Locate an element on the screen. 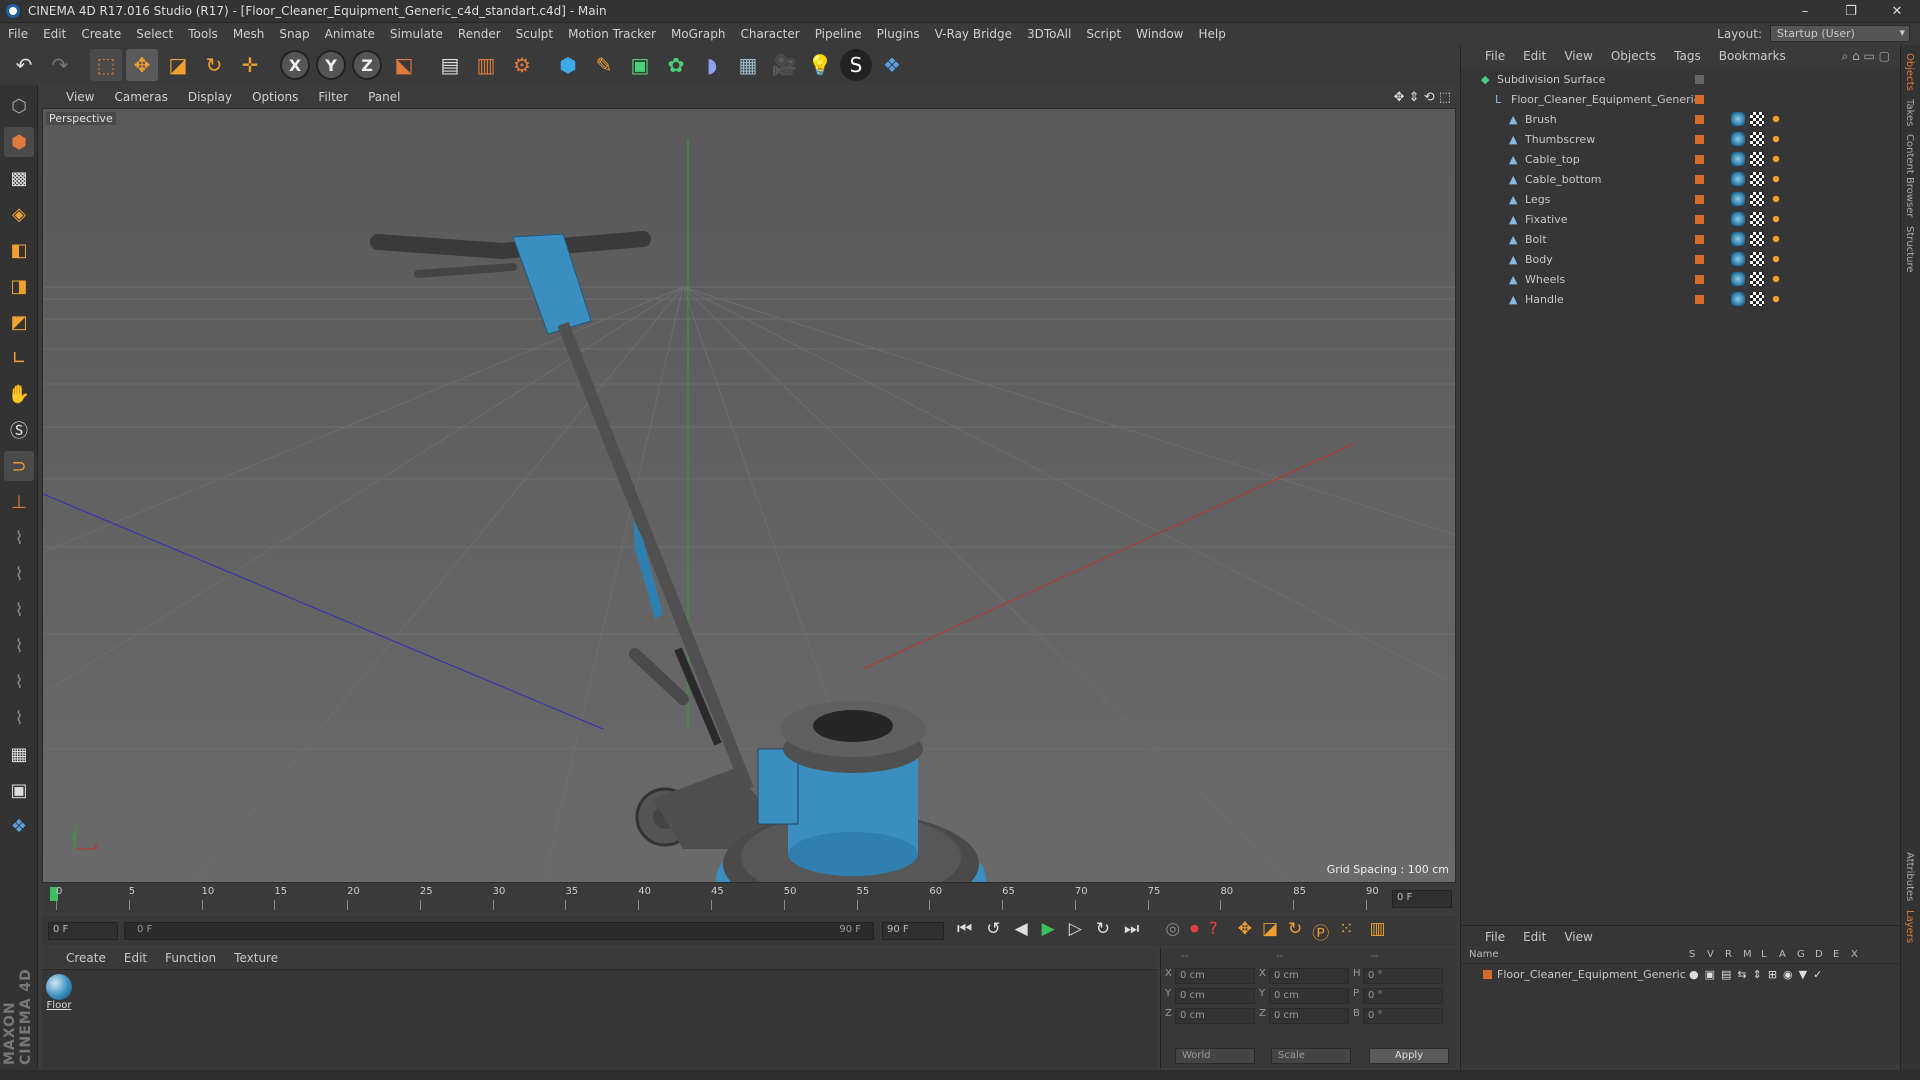  minimize-button: – is located at coordinates (1805, 11).